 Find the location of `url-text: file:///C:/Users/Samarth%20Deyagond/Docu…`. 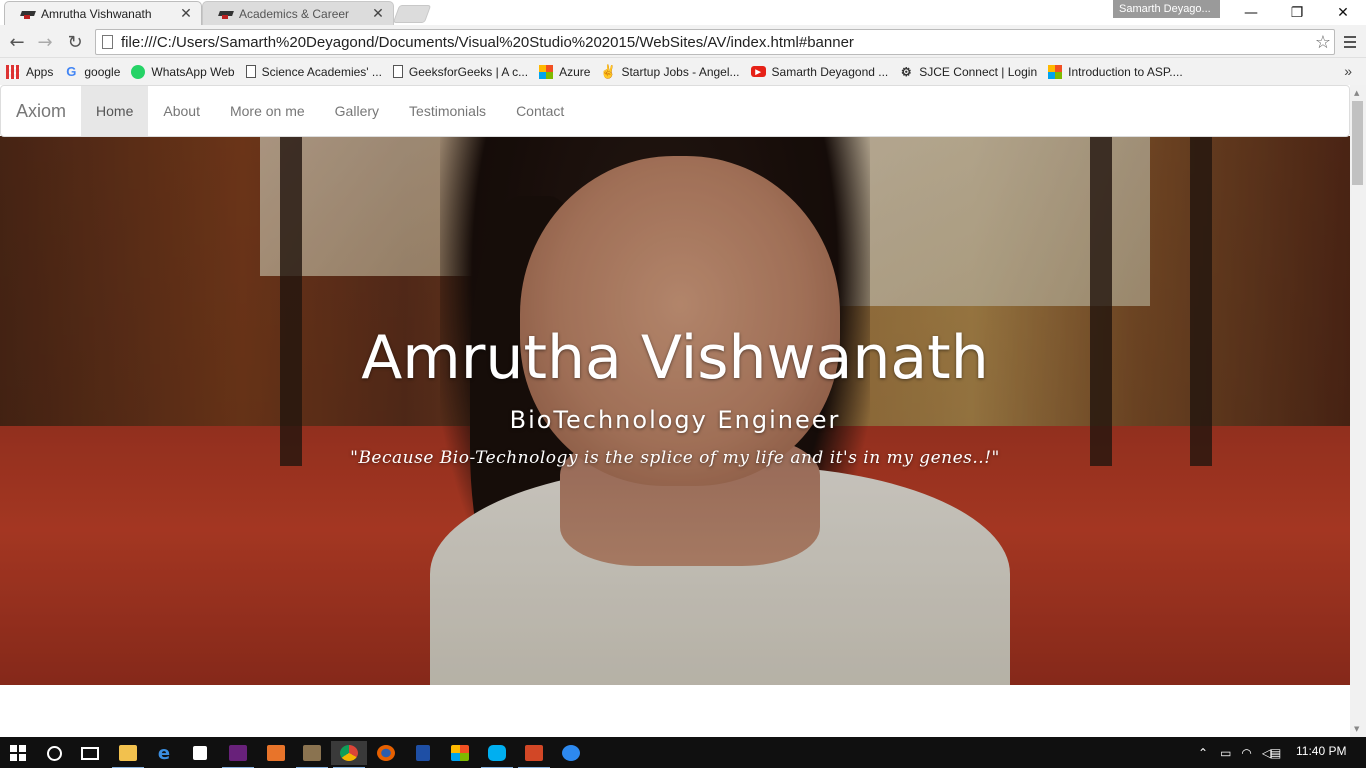

url-text: file:///C:/Users/Samarth%20Deyagond/Docu… is located at coordinates (716, 42).